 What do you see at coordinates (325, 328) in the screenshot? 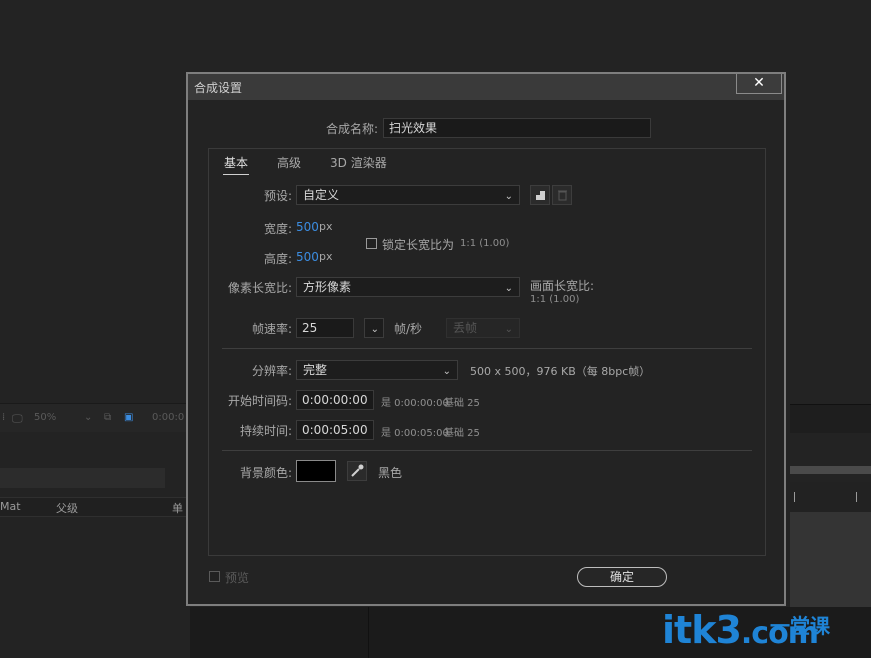
I see `fps-input: 25` at bounding box center [325, 328].